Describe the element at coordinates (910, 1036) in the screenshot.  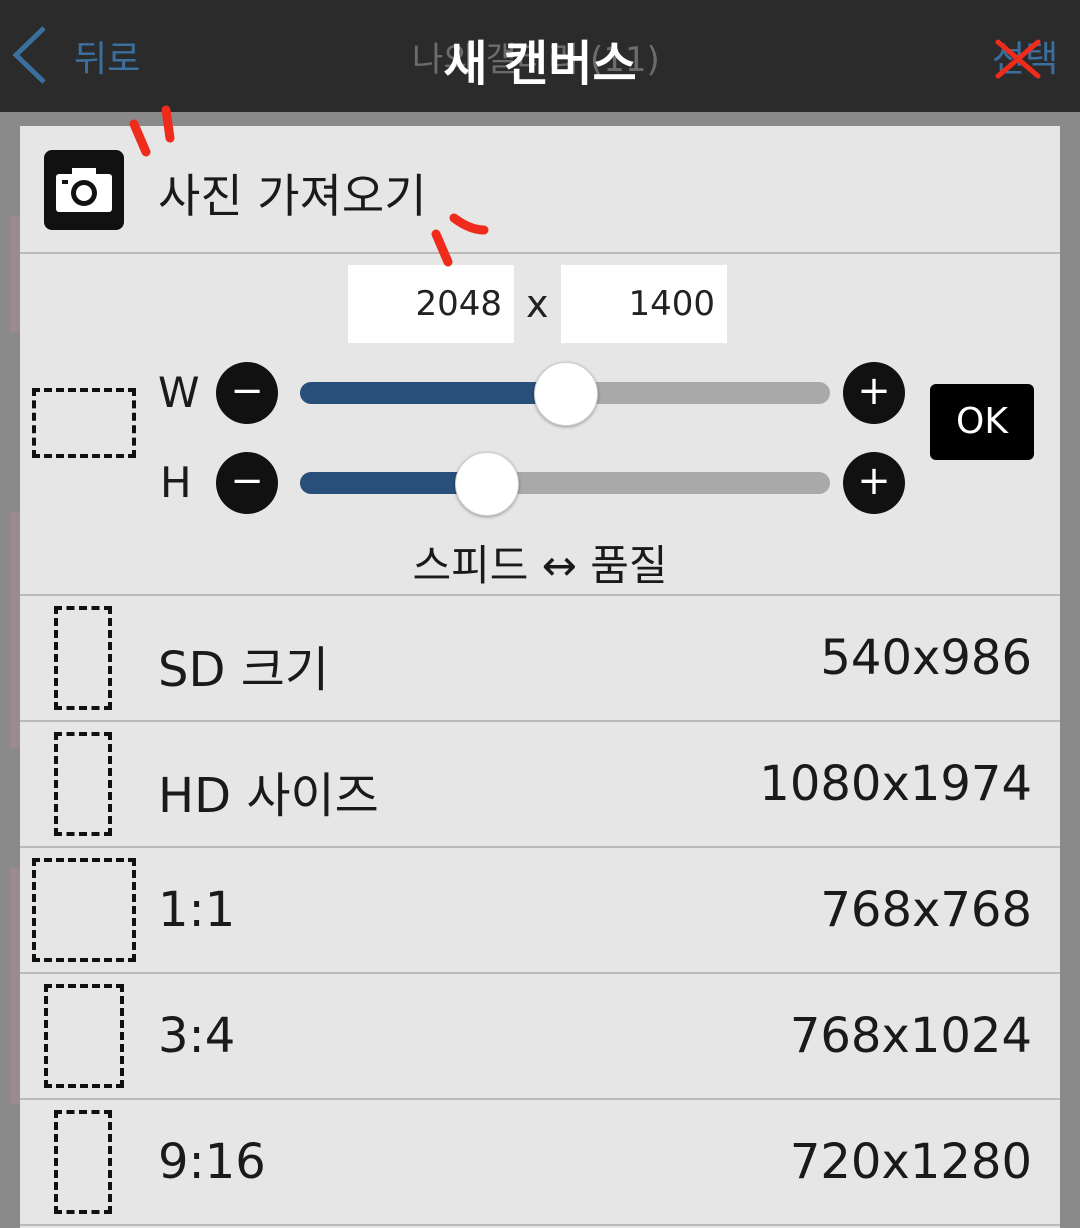
I see `preset-size: 768x1024` at that location.